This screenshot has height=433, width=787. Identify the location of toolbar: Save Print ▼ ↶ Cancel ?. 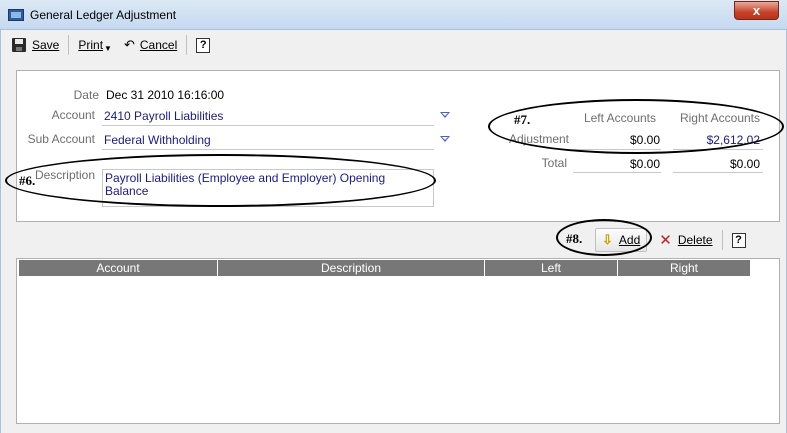
(111, 45).